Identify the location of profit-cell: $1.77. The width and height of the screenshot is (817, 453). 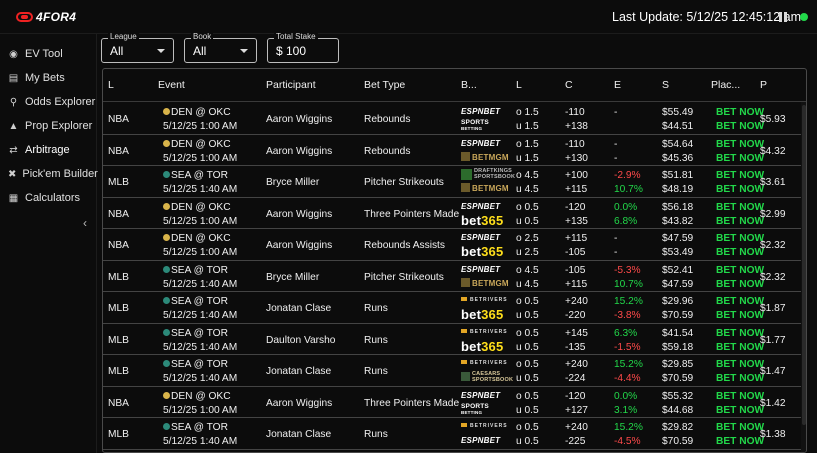
(773, 340).